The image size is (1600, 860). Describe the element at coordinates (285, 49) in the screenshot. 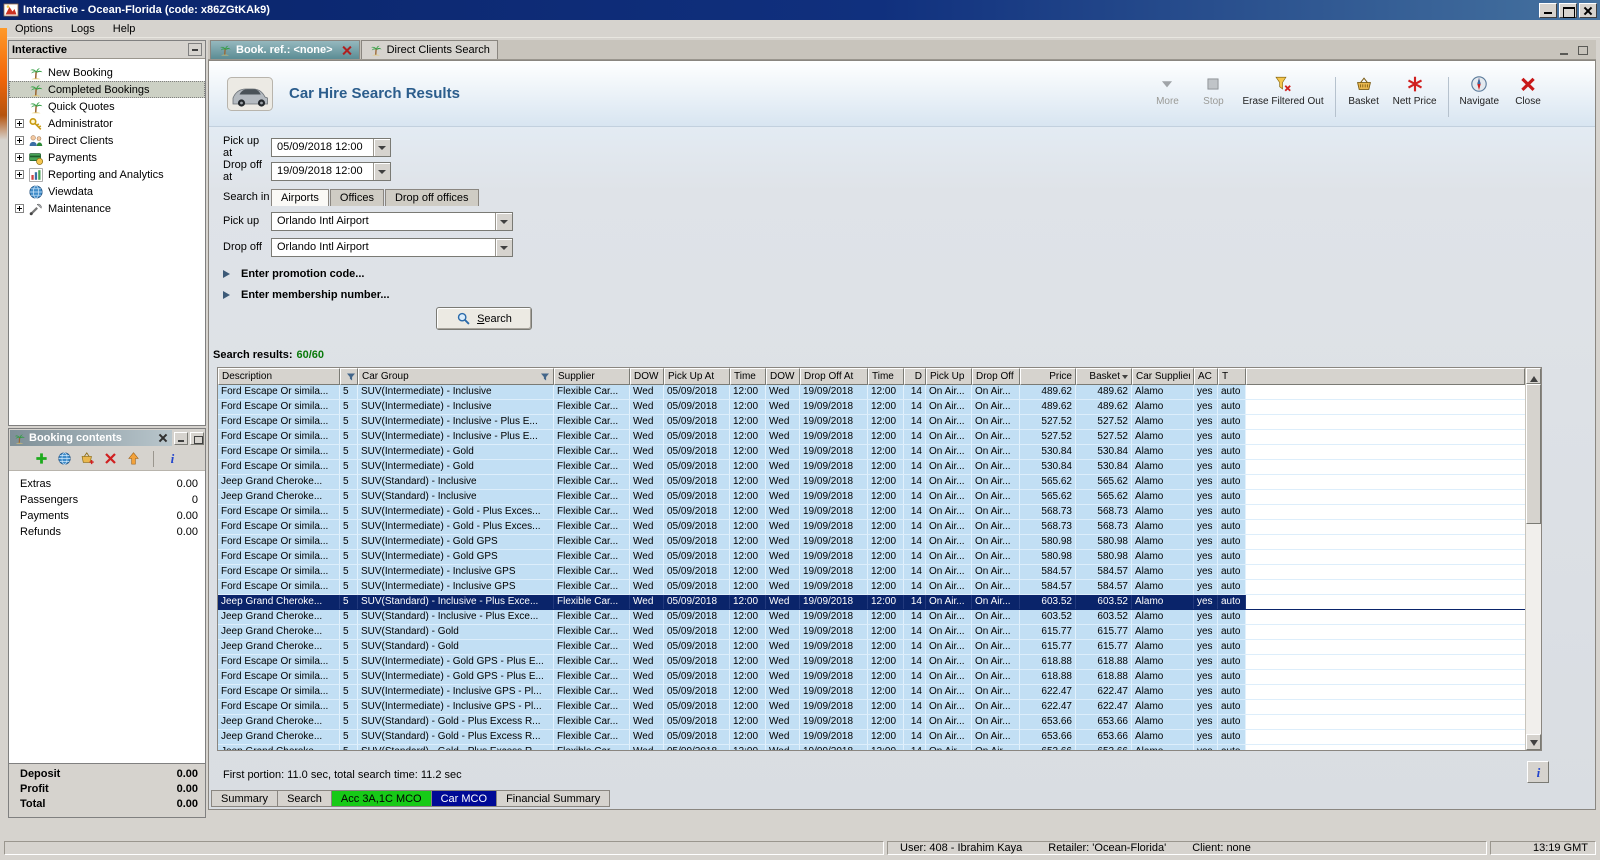

I see `document-tab-book-ref-none: Book. ref.: <none>` at that location.